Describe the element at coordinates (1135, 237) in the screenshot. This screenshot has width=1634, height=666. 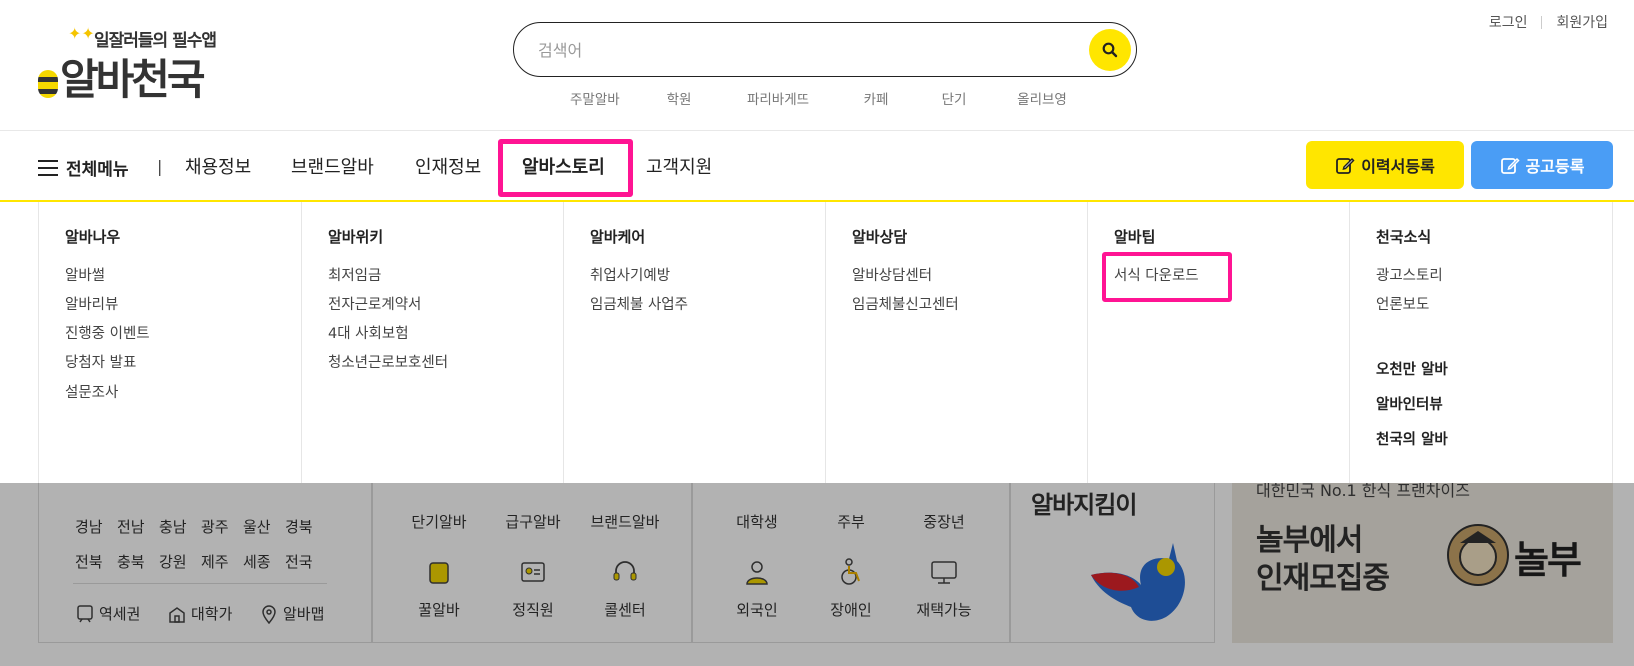
I see `column-title: 알바팁` at that location.